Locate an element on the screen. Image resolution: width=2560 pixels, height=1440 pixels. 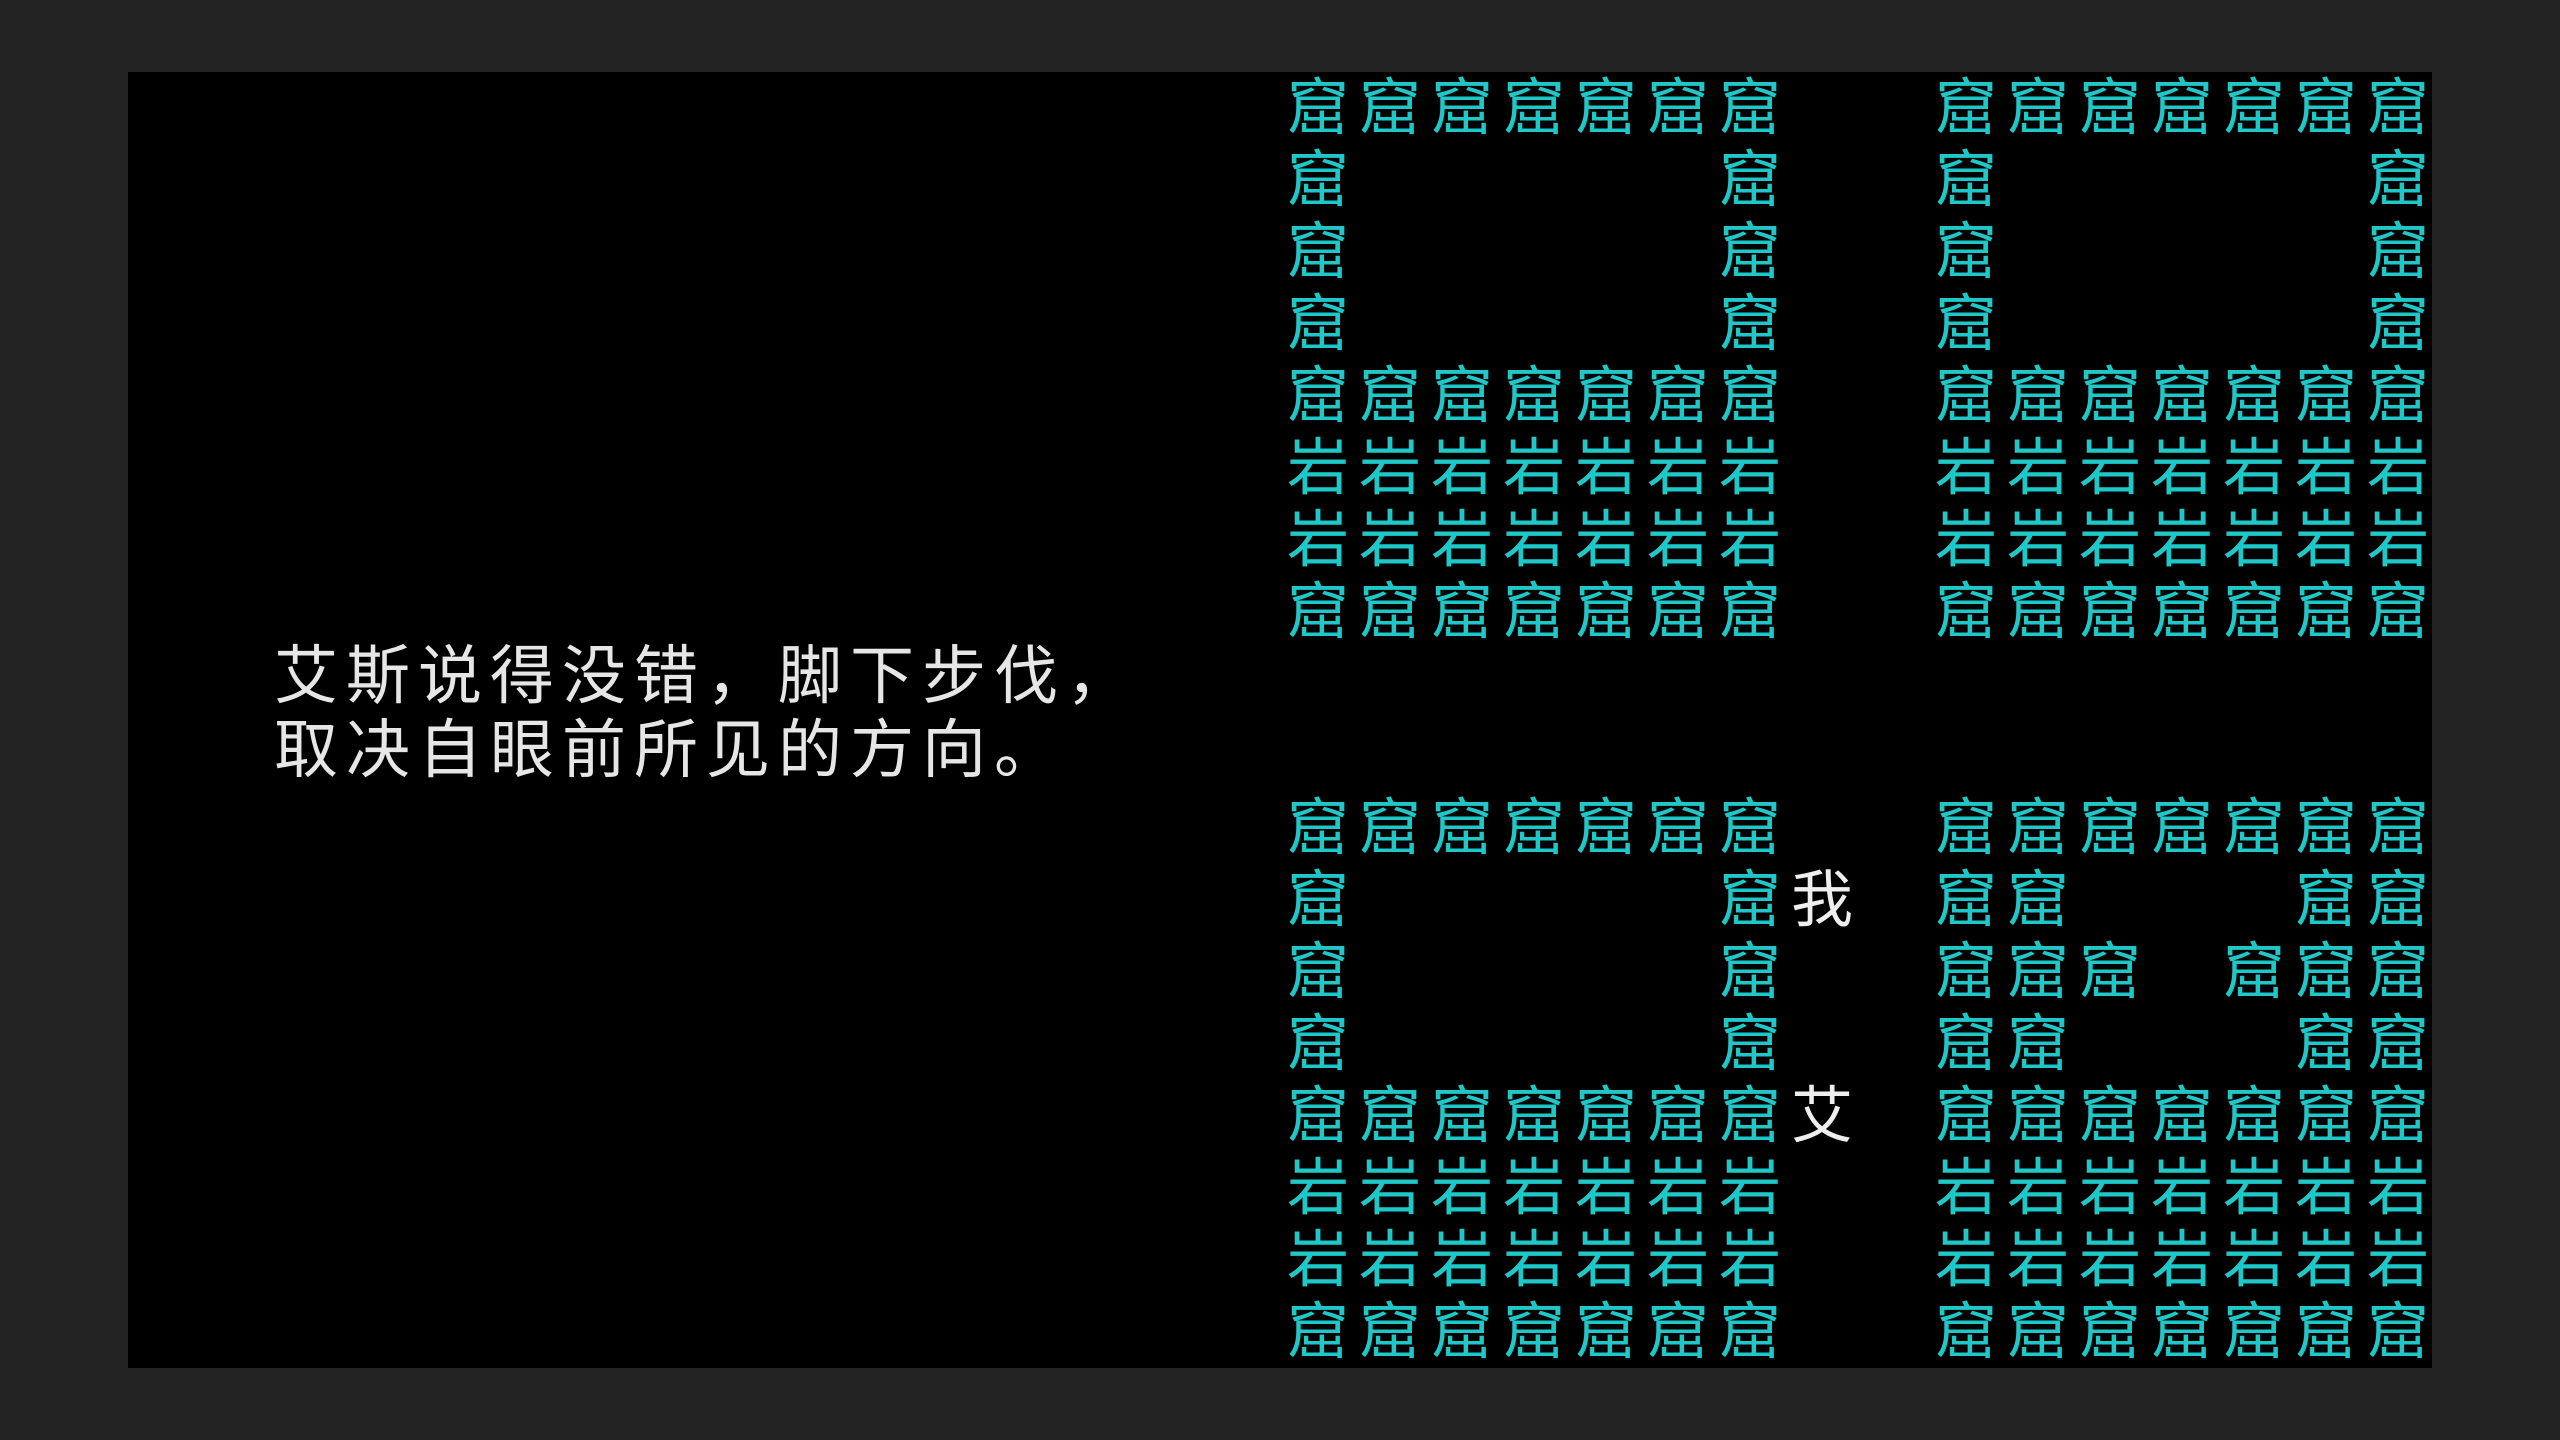
player-character: 我 is located at coordinates (1821, 899).